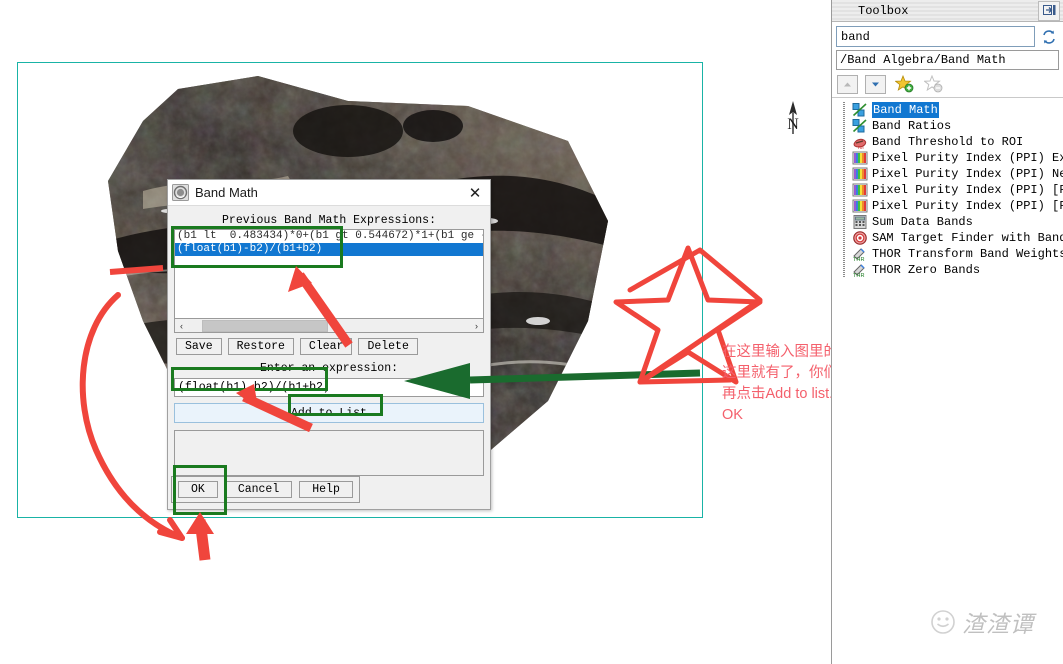 The width and height of the screenshot is (1063, 664). What do you see at coordinates (258, 489) in the screenshot?
I see `cancel-button: Cancel` at bounding box center [258, 489].